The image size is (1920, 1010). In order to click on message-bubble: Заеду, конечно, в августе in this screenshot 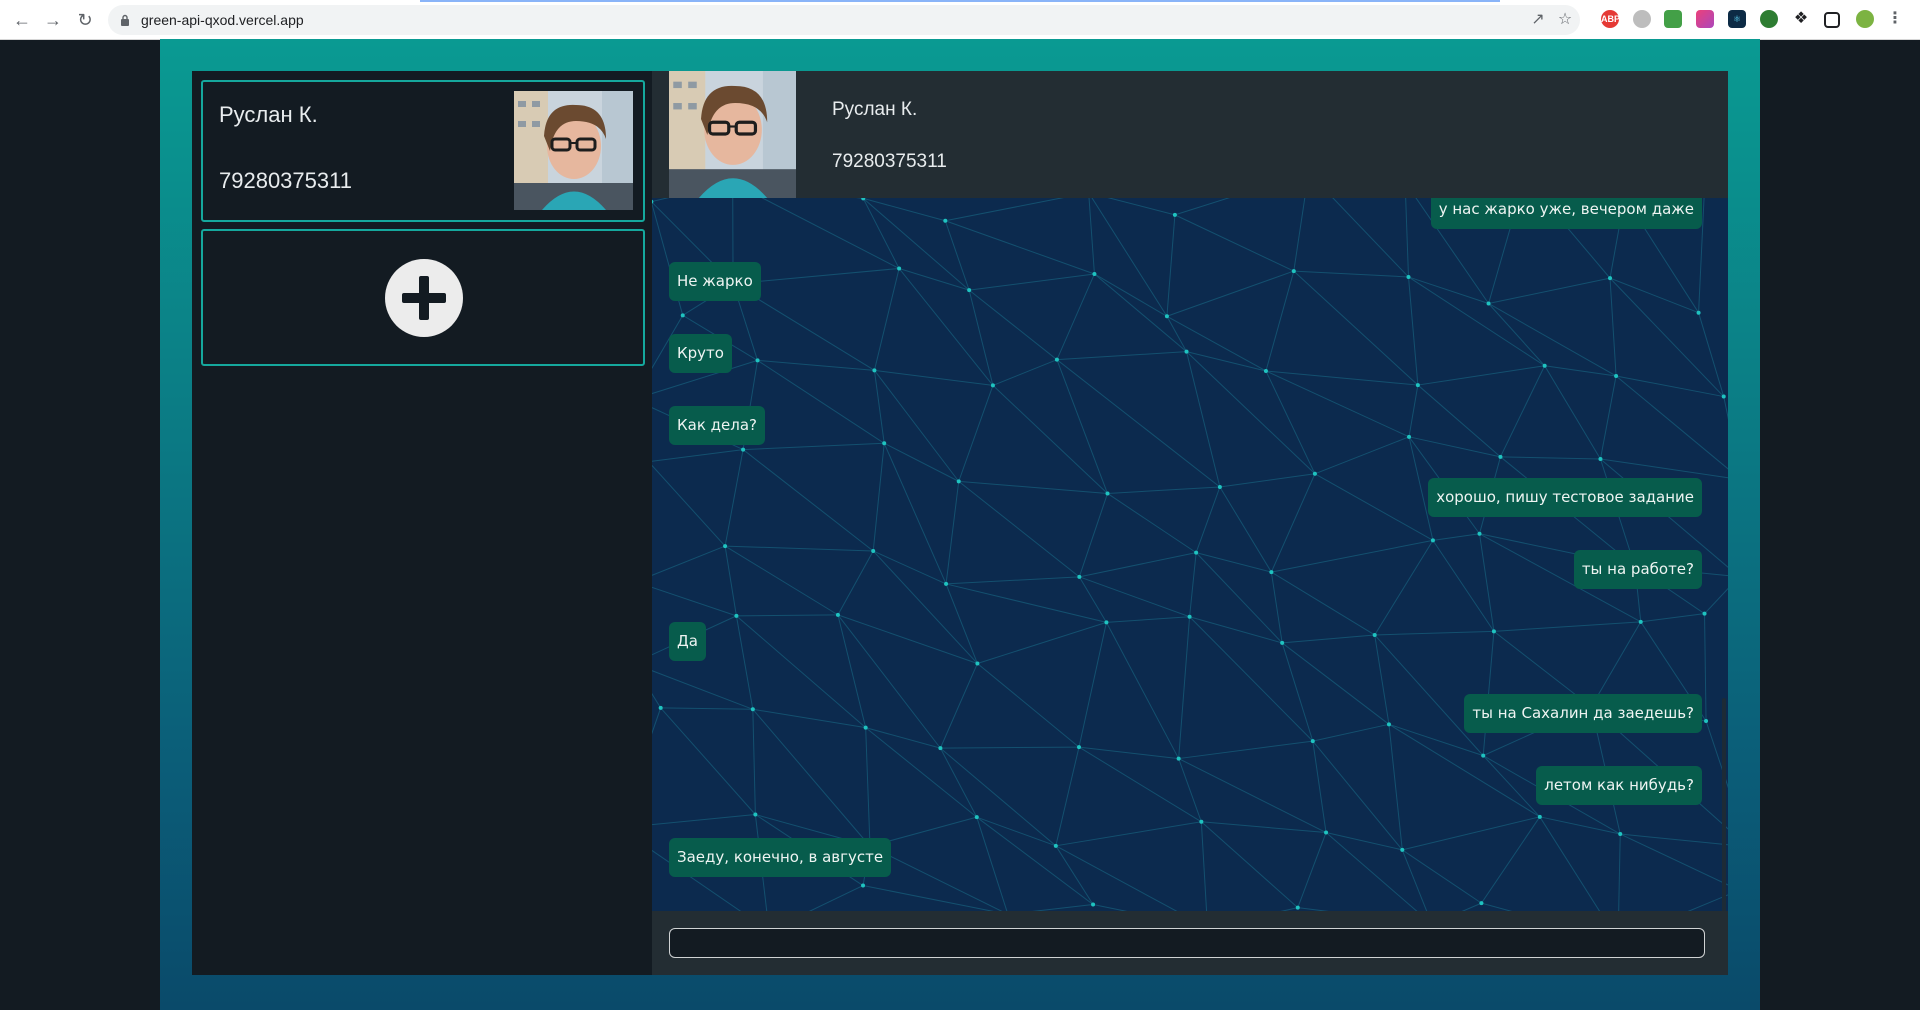, I will do `click(780, 857)`.